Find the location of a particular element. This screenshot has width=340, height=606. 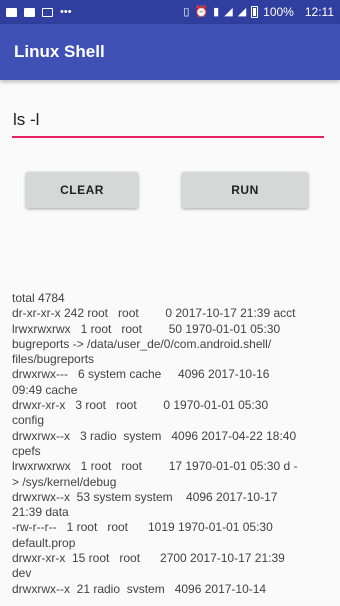

command-input is located at coordinates (168, 121).